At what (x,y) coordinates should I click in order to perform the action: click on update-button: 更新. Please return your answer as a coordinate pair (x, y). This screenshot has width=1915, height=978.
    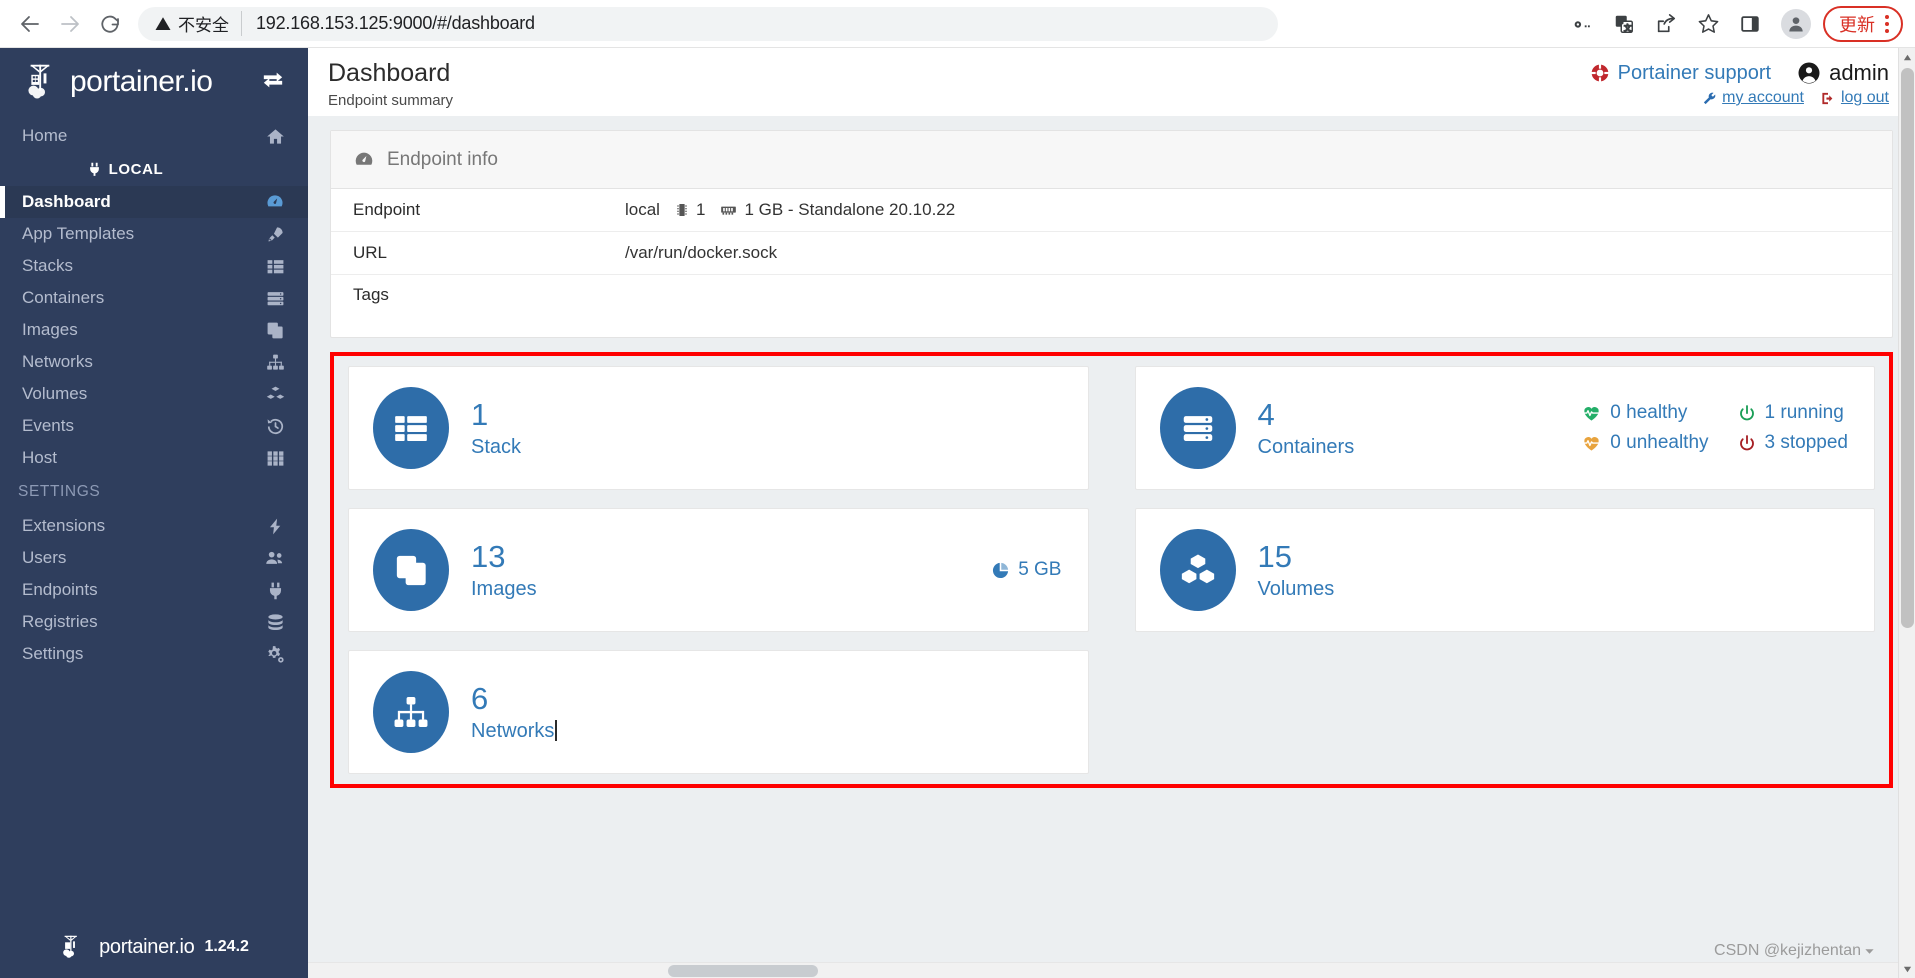
    Looking at the image, I should click on (1863, 23).